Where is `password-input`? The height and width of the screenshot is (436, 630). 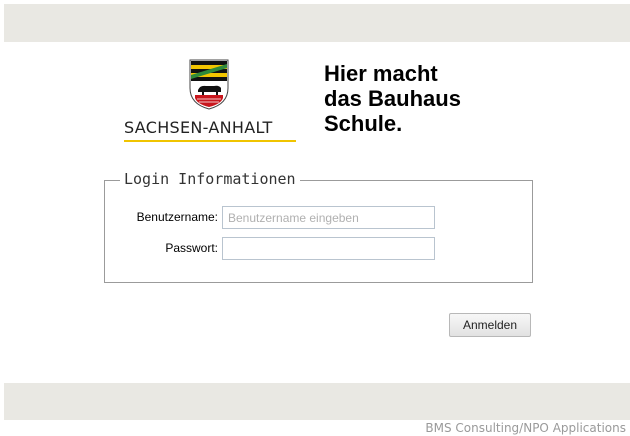 password-input is located at coordinates (328, 248).